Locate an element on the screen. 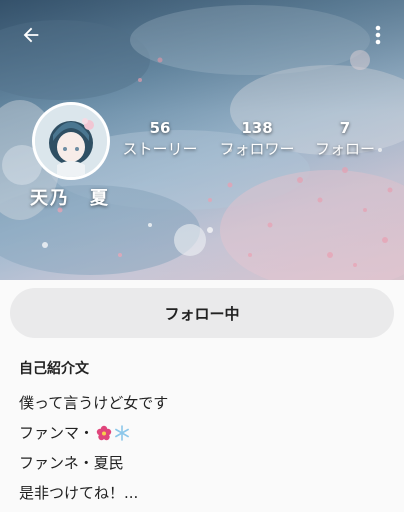  stat-following: 7 フォロー is located at coordinates (345, 139).